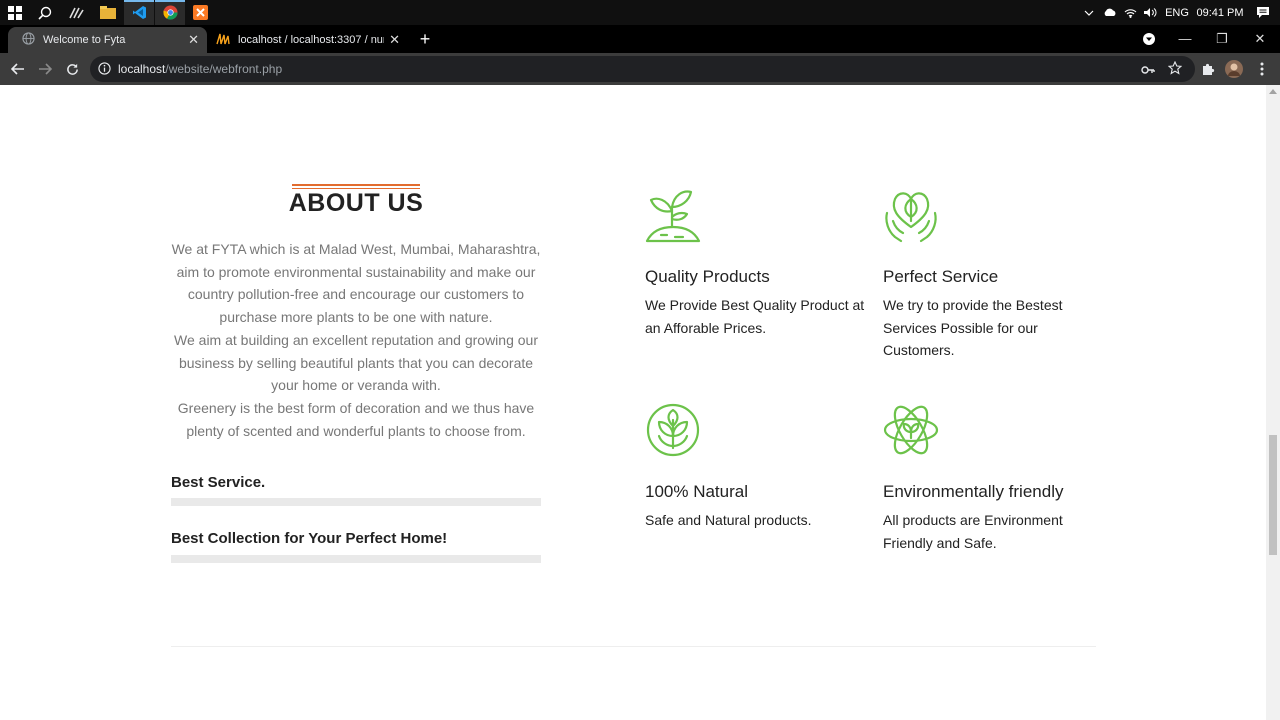  Describe the element at coordinates (1220, 13) in the screenshot. I see `clock: 09:41 PM` at that location.